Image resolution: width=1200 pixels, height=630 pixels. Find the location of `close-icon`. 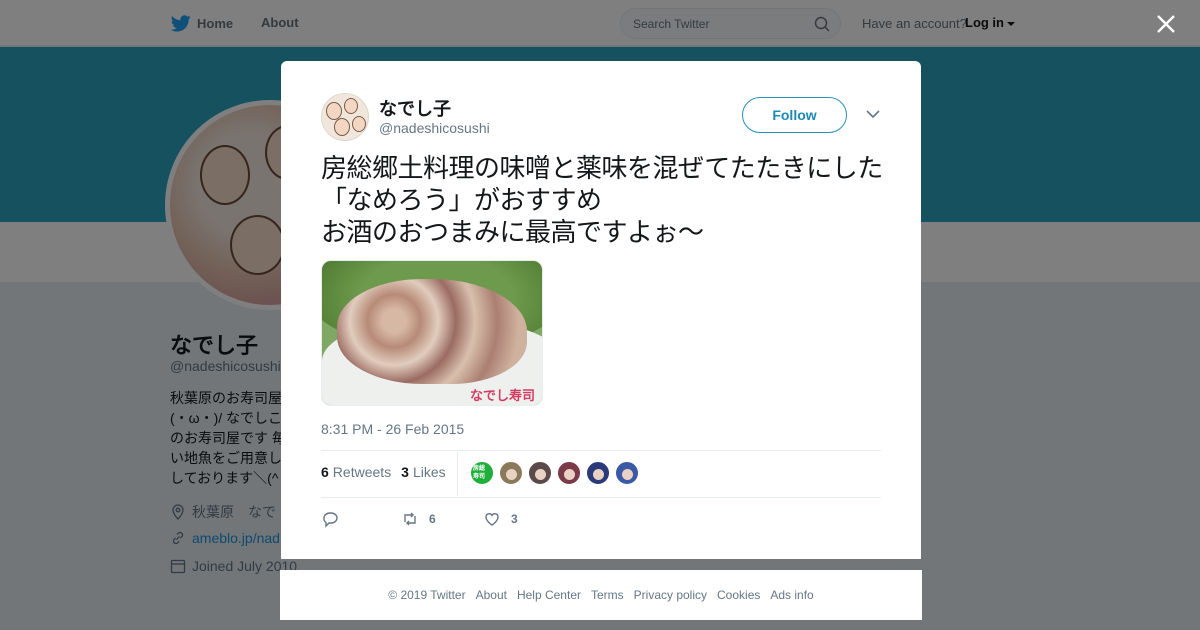

close-icon is located at coordinates (1166, 24).